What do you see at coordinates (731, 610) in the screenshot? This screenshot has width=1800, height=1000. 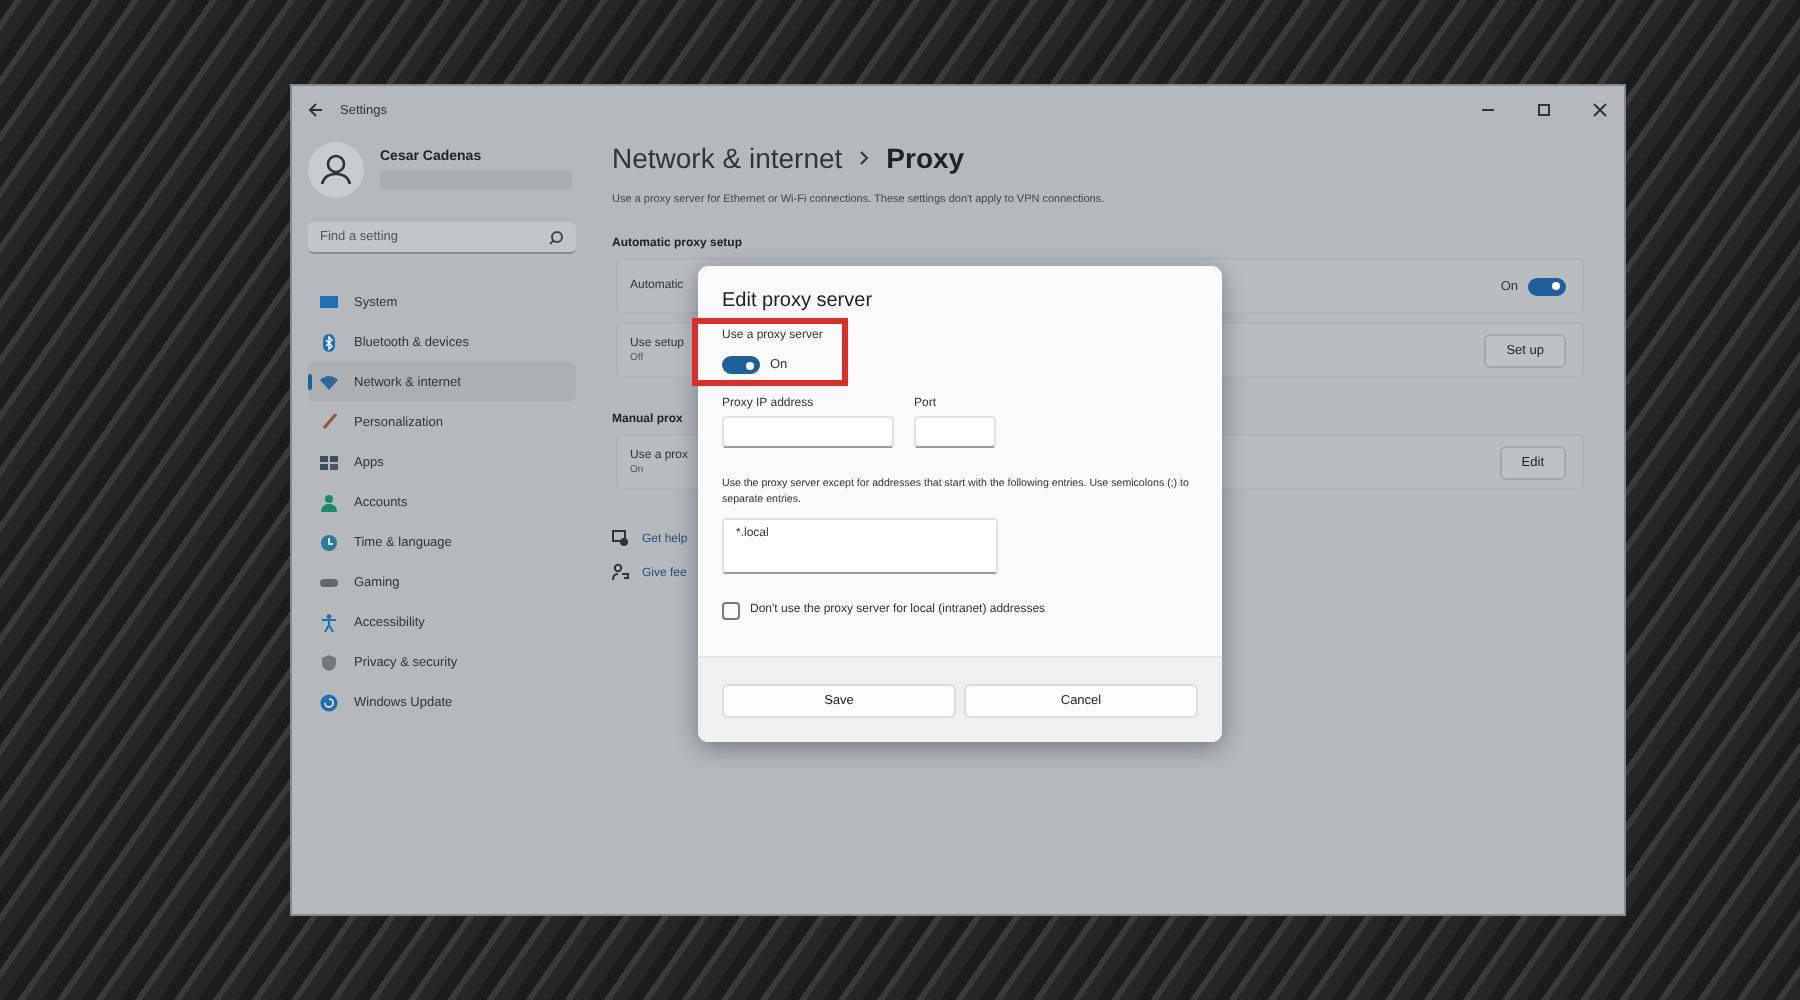 I see `checkbox` at bounding box center [731, 610].